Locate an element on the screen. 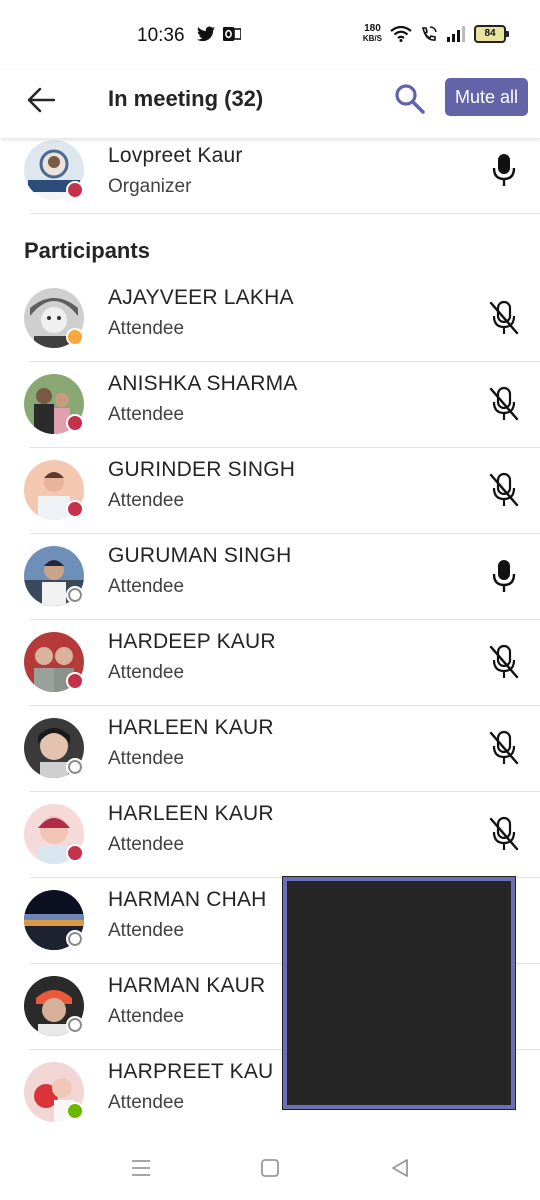  participant-name: Lovpreet Kaur is located at coordinates (175, 155).